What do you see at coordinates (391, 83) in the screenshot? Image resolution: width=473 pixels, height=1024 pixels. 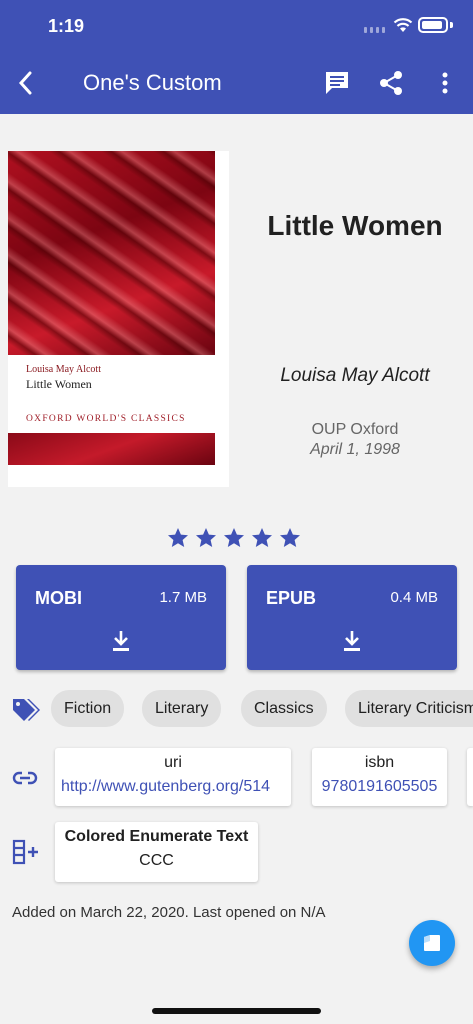 I see `share-icon` at bounding box center [391, 83].